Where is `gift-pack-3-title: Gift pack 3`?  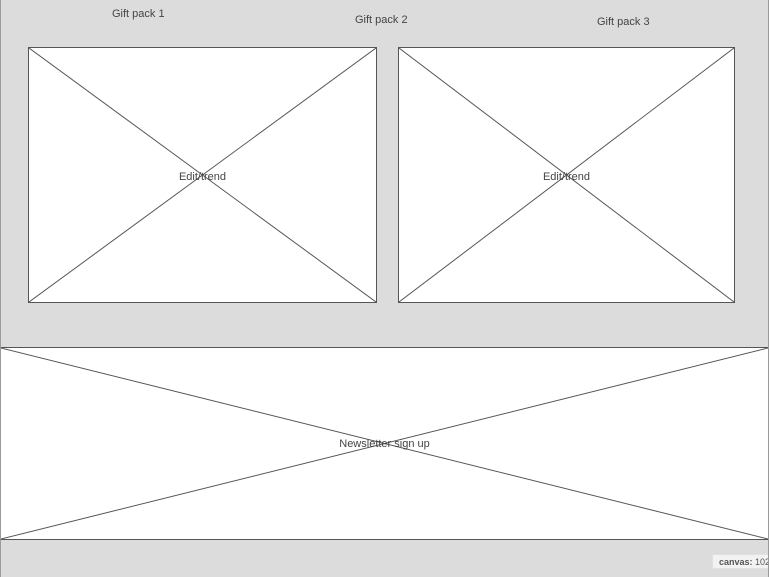 gift-pack-3-title: Gift pack 3 is located at coordinates (623, 22).